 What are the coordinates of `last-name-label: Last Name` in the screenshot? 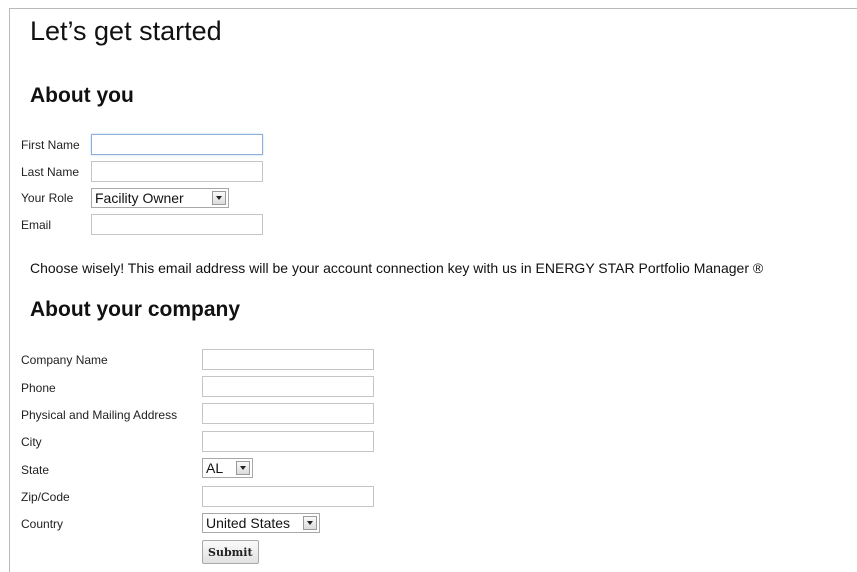 It's located at (50, 172).